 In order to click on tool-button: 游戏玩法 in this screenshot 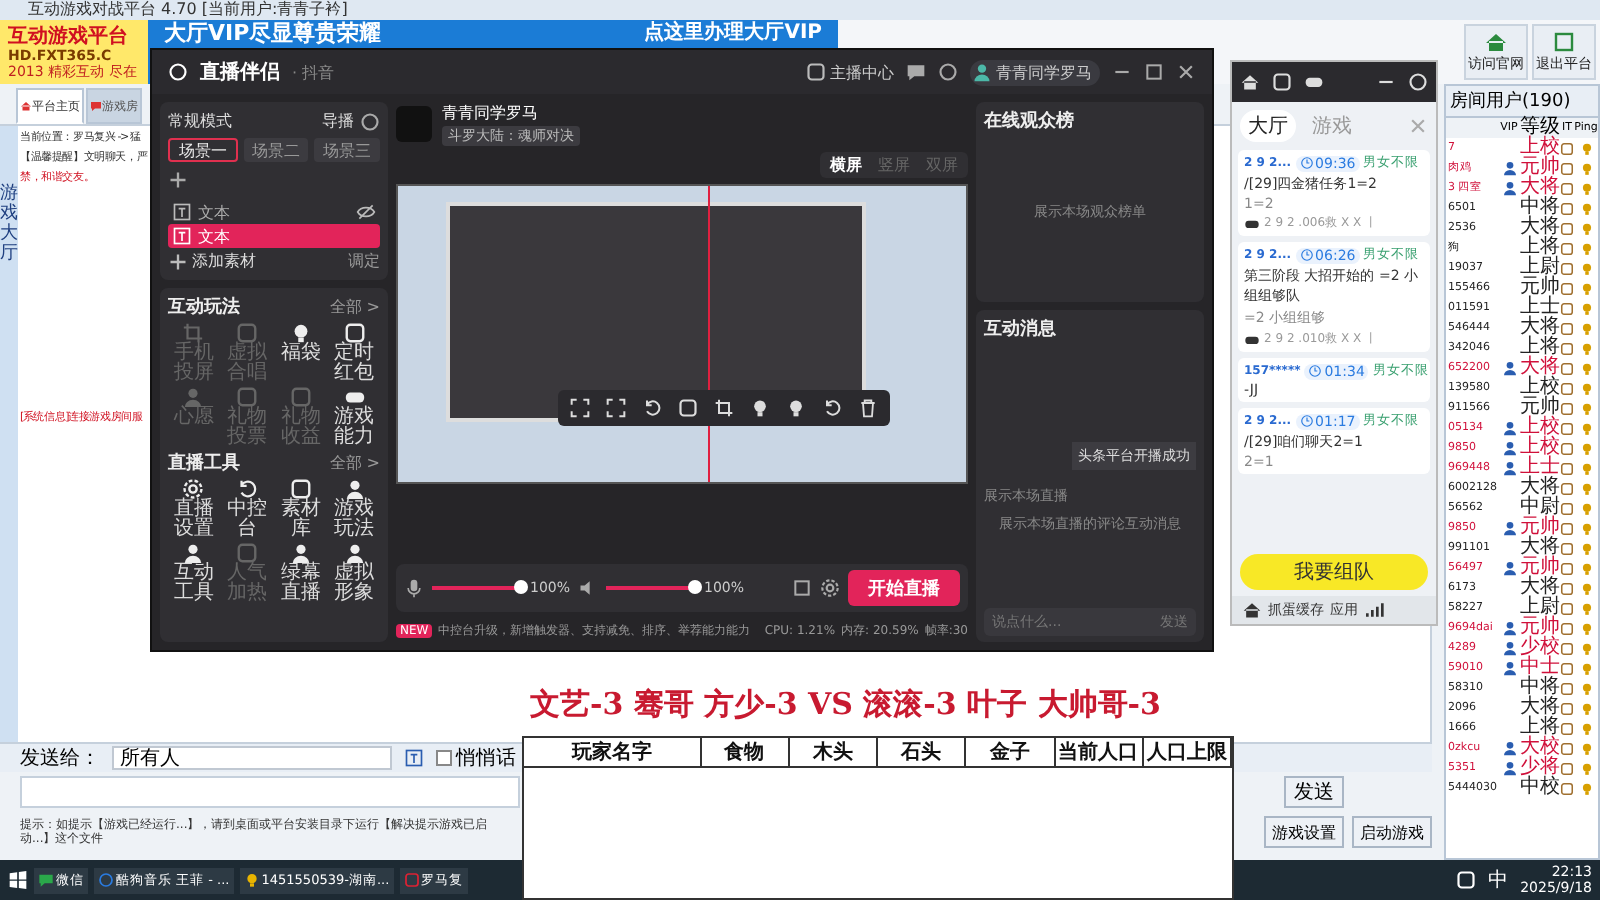, I will do `click(354, 509)`.